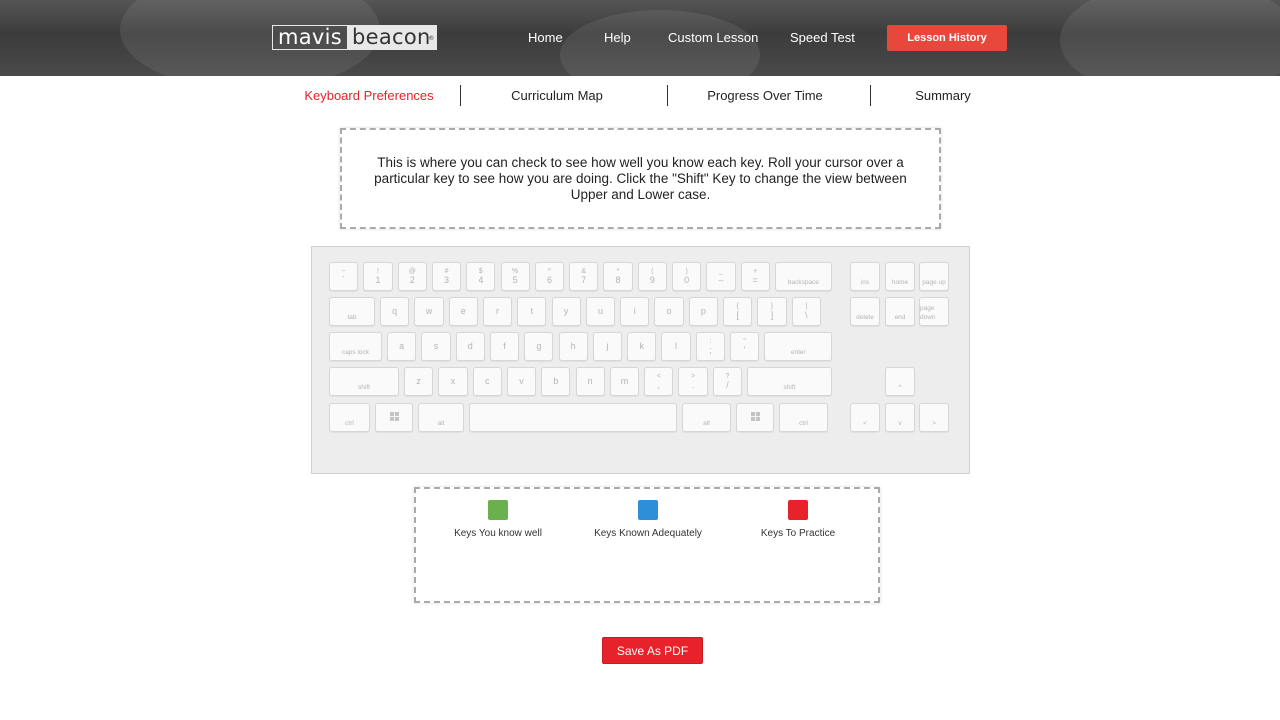 This screenshot has height=720, width=1280. I want to click on blue-swatch, so click(648, 510).